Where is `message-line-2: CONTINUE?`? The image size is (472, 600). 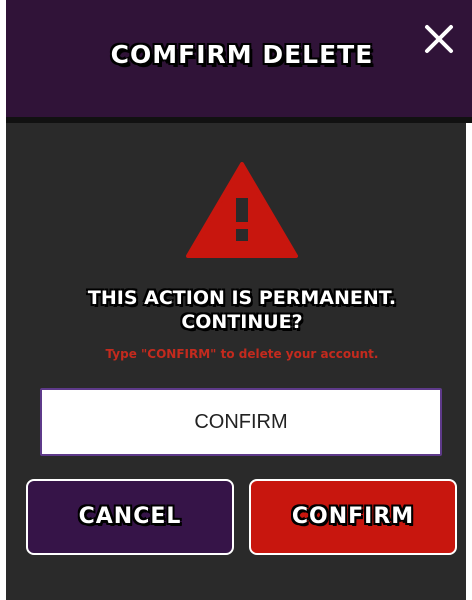 message-line-2: CONTINUE? is located at coordinates (242, 322).